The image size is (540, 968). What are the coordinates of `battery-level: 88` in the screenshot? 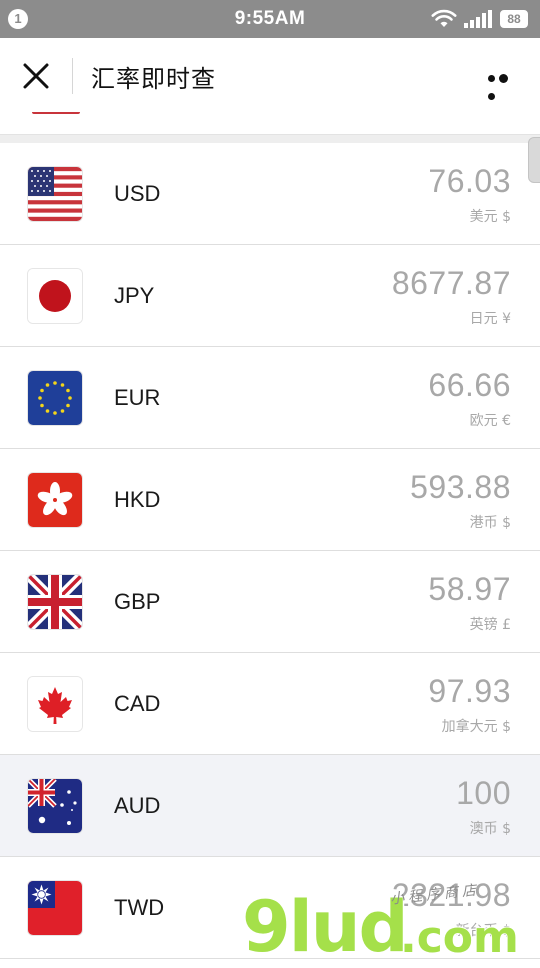 It's located at (514, 19).